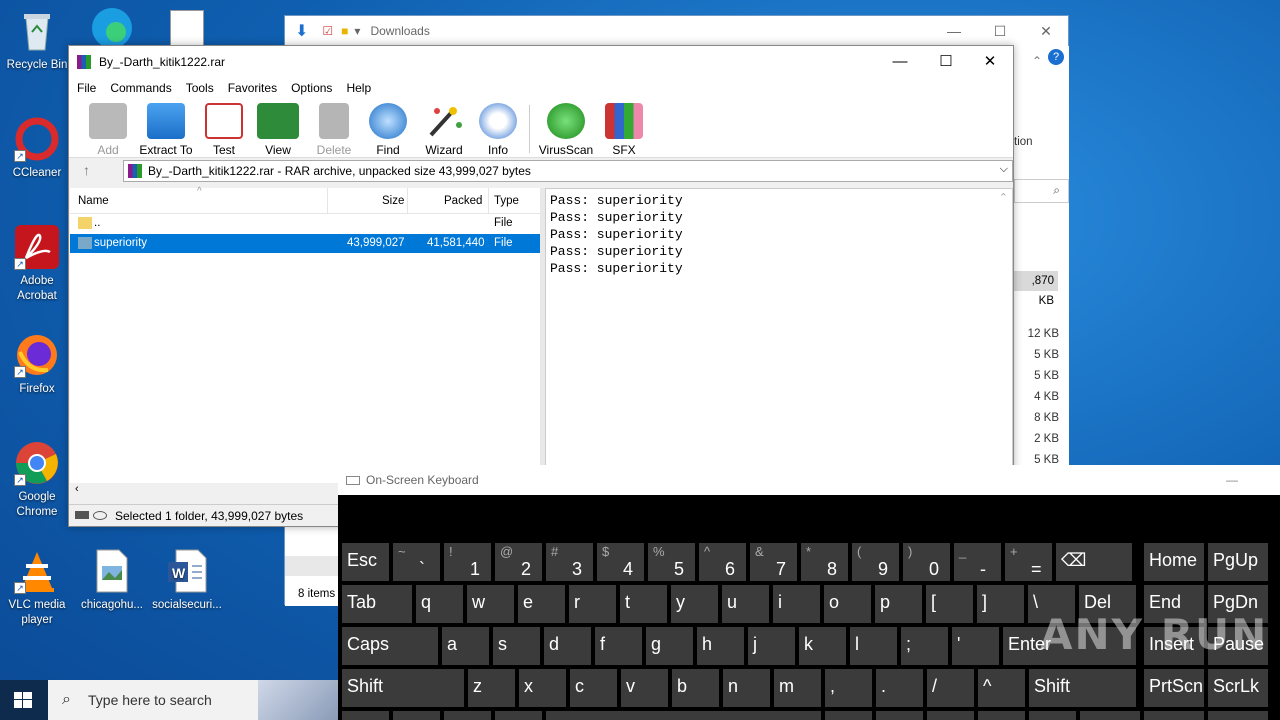 The width and height of the screenshot is (1280, 720). Describe the element at coordinates (334, 130) in the screenshot. I see `delete-button: Delete` at that location.